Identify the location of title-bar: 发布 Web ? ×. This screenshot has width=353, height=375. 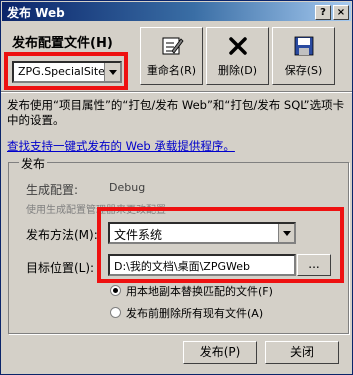
(176, 11).